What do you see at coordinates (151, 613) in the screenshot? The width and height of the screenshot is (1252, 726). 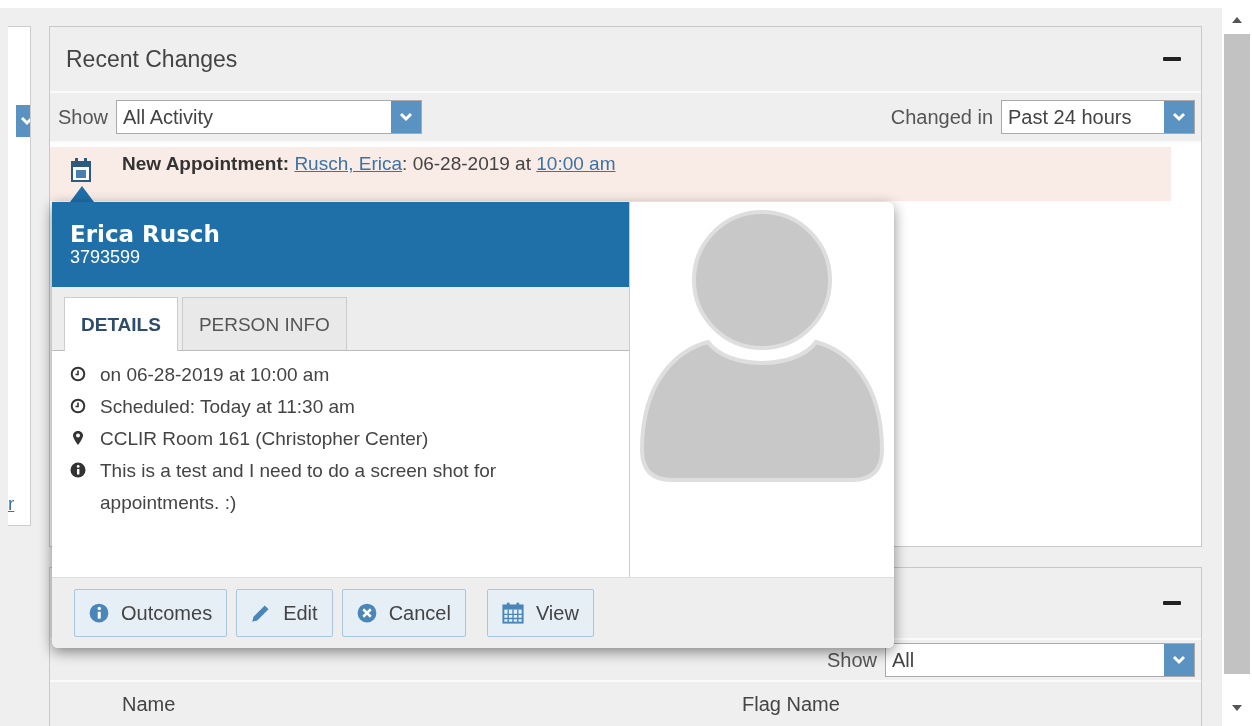 I see `action-button: Outcomes` at bounding box center [151, 613].